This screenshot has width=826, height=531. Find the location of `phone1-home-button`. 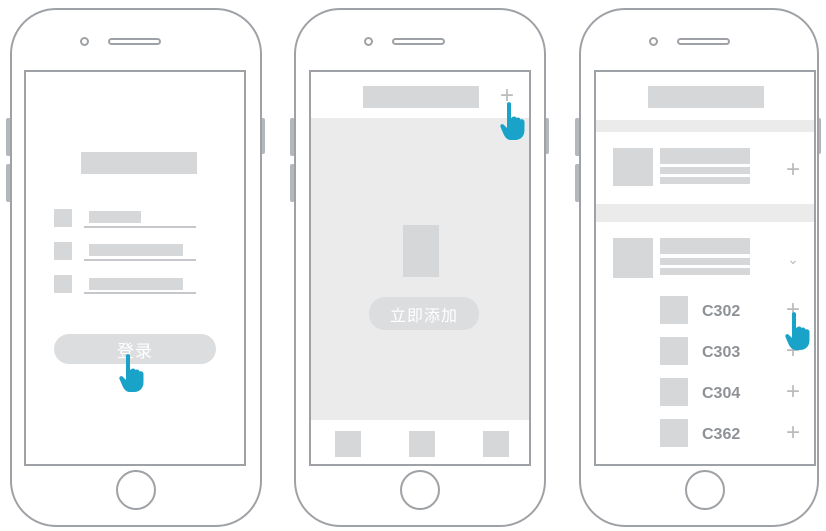

phone1-home-button is located at coordinates (136, 490).